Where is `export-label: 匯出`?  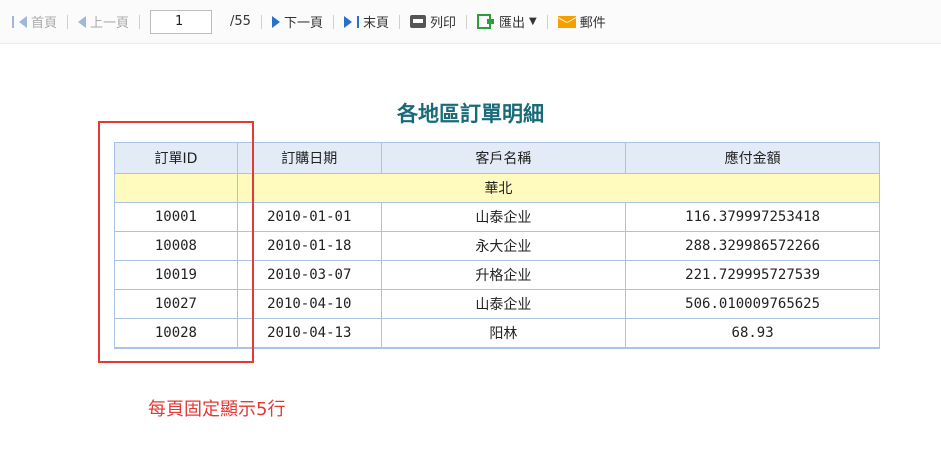 export-label: 匯出 is located at coordinates (512, 23).